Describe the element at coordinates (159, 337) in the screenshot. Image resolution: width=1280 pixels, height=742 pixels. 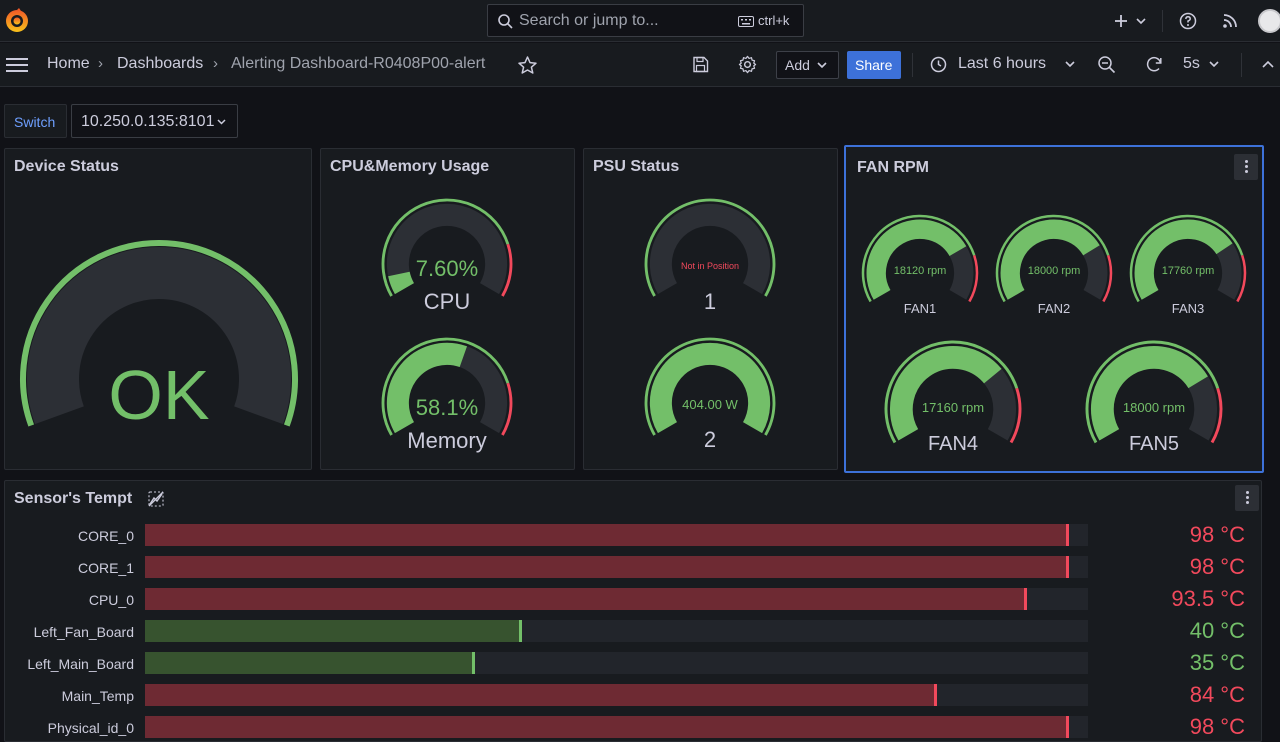
I see `device-status-gauge: OK` at that location.